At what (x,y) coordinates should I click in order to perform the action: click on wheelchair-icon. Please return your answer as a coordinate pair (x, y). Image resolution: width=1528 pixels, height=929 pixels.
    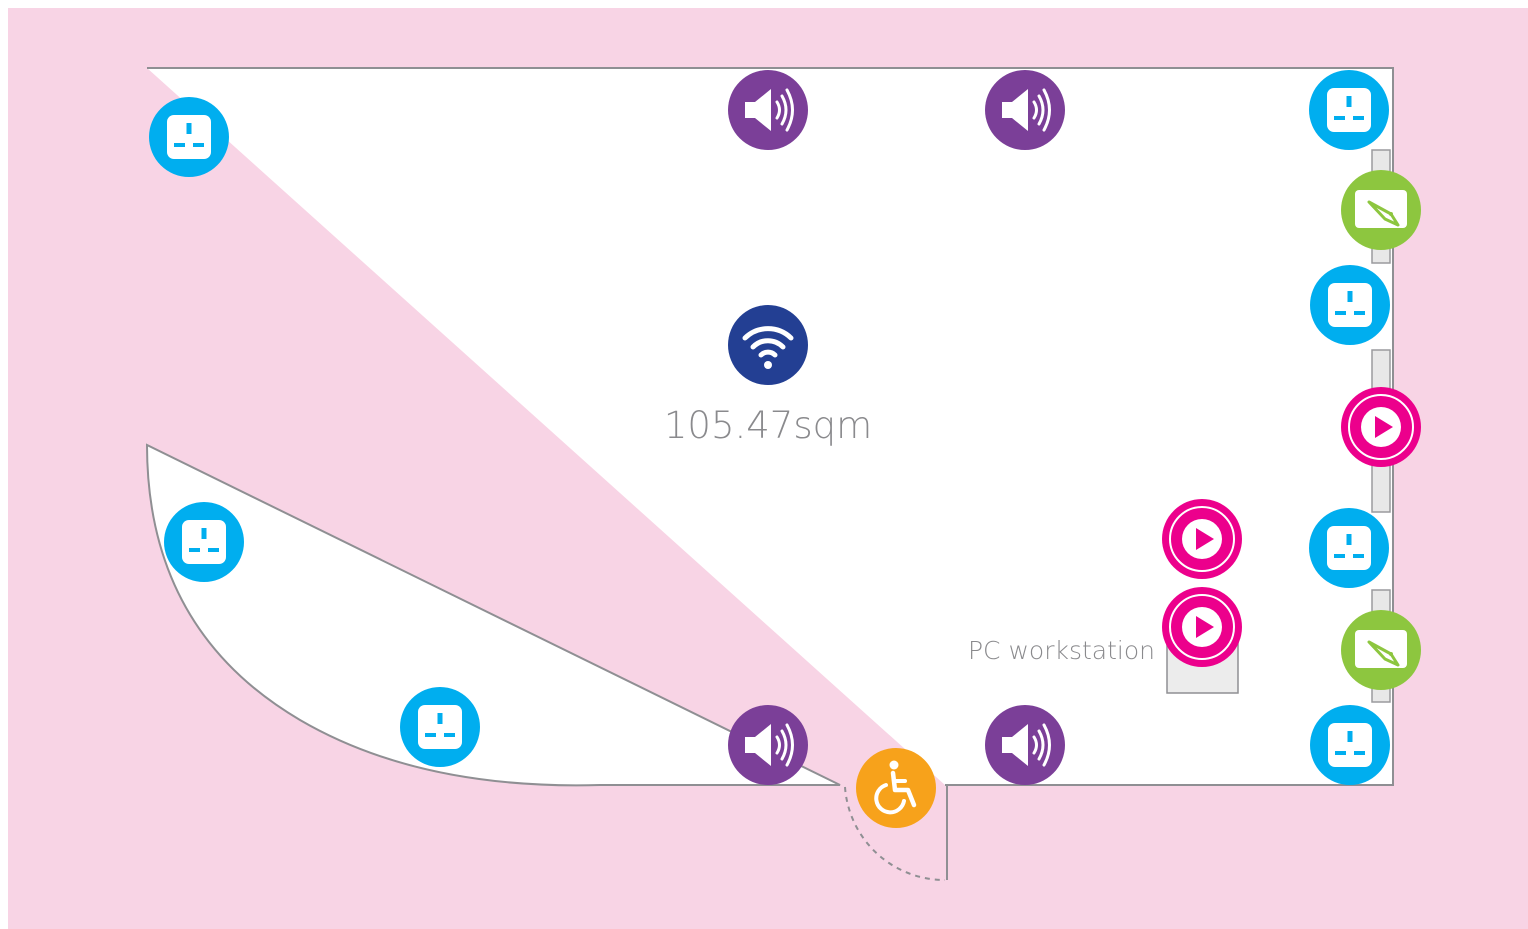
    Looking at the image, I should click on (896, 788).